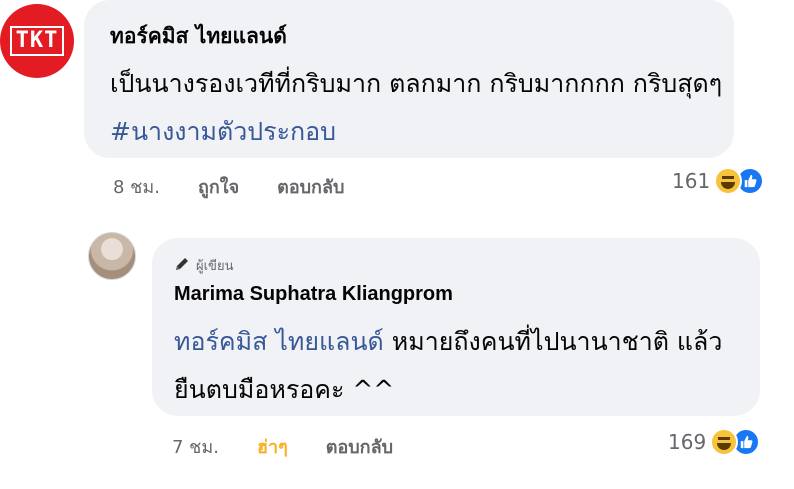 Image resolution: width=794 pixels, height=489 pixels. I want to click on hashtag-link: #นางงามตัวประกอบ, so click(223, 131).